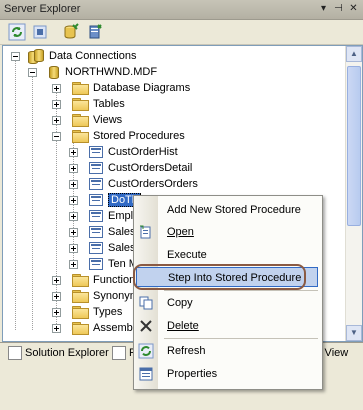 The height and width of the screenshot is (410, 363). I want to click on tab-label: Solution Explorer, so click(67, 353).